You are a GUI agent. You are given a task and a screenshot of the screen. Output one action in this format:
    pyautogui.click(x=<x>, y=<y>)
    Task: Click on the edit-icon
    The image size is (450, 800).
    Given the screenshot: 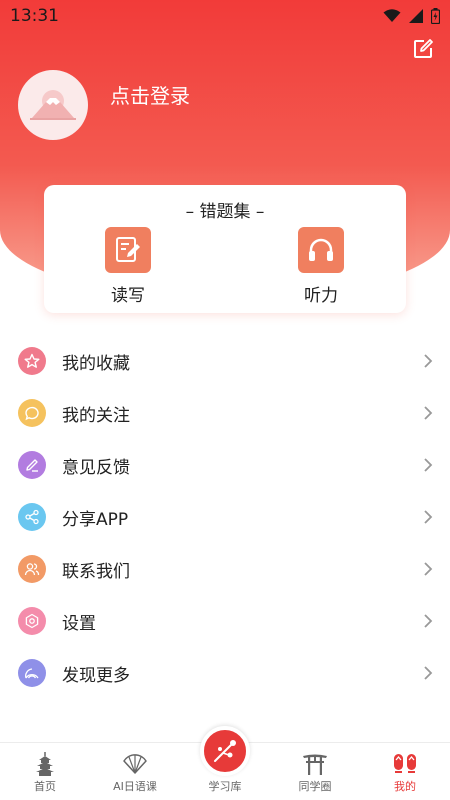 What is the action you would take?
    pyautogui.click(x=423, y=48)
    